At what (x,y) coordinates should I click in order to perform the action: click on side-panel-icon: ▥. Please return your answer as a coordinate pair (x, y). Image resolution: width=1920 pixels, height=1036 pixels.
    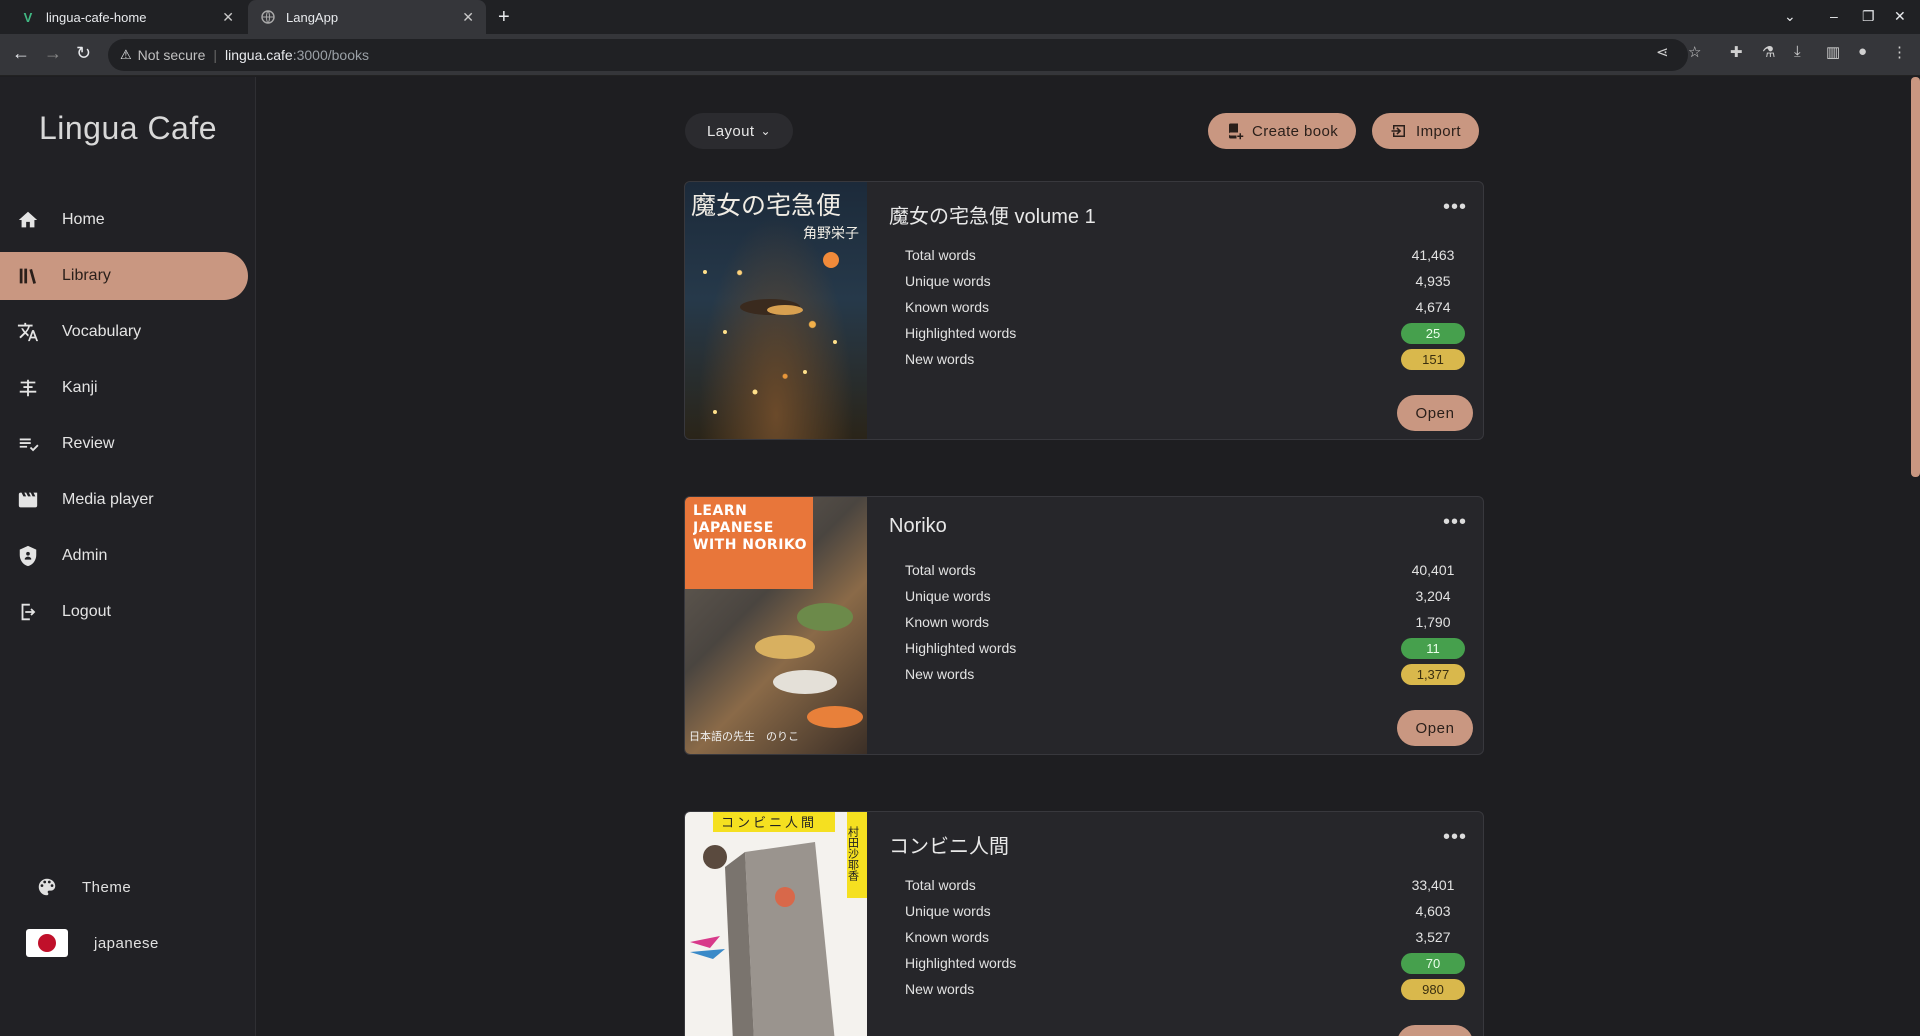
    Looking at the image, I should click on (1833, 52).